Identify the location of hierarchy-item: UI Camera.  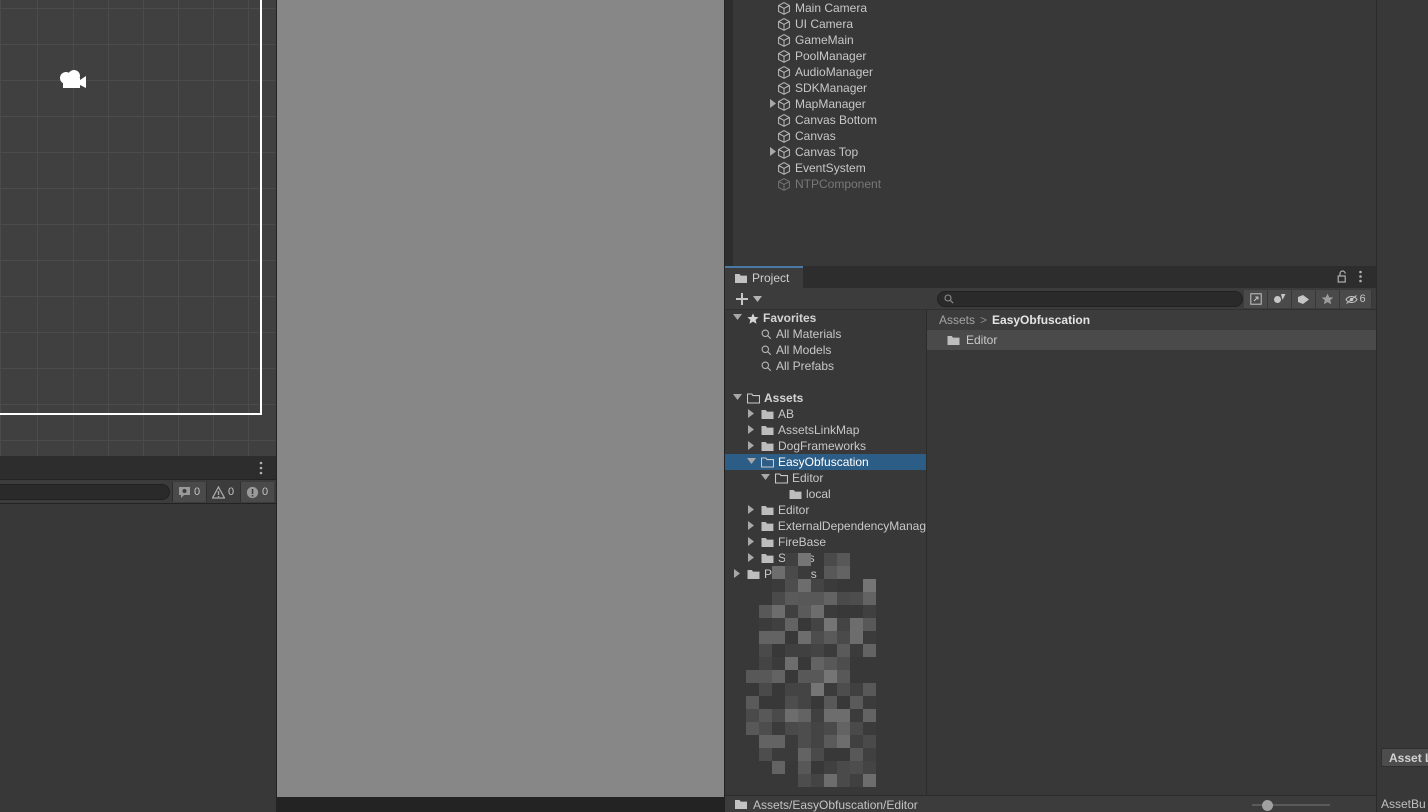
(1050, 24).